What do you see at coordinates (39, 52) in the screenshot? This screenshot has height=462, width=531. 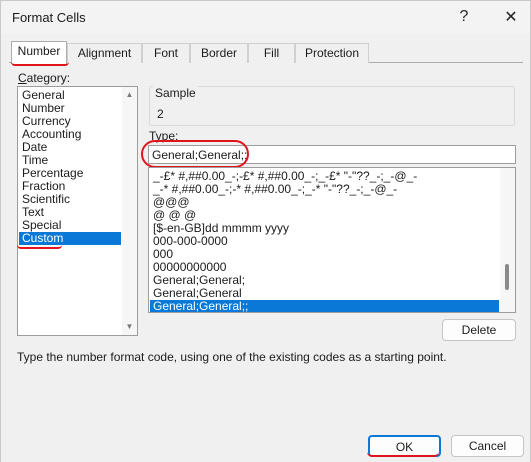 I see `tab-number: Number` at bounding box center [39, 52].